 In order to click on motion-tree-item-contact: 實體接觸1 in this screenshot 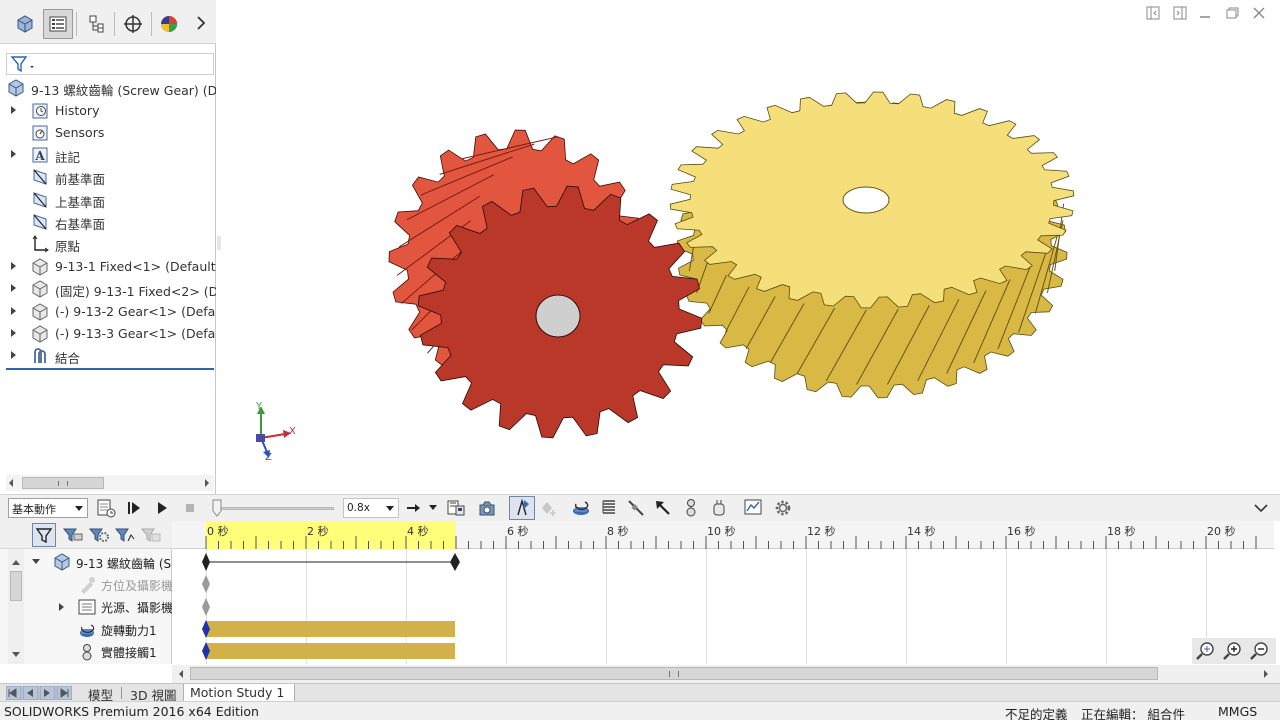, I will do `click(86, 651)`.